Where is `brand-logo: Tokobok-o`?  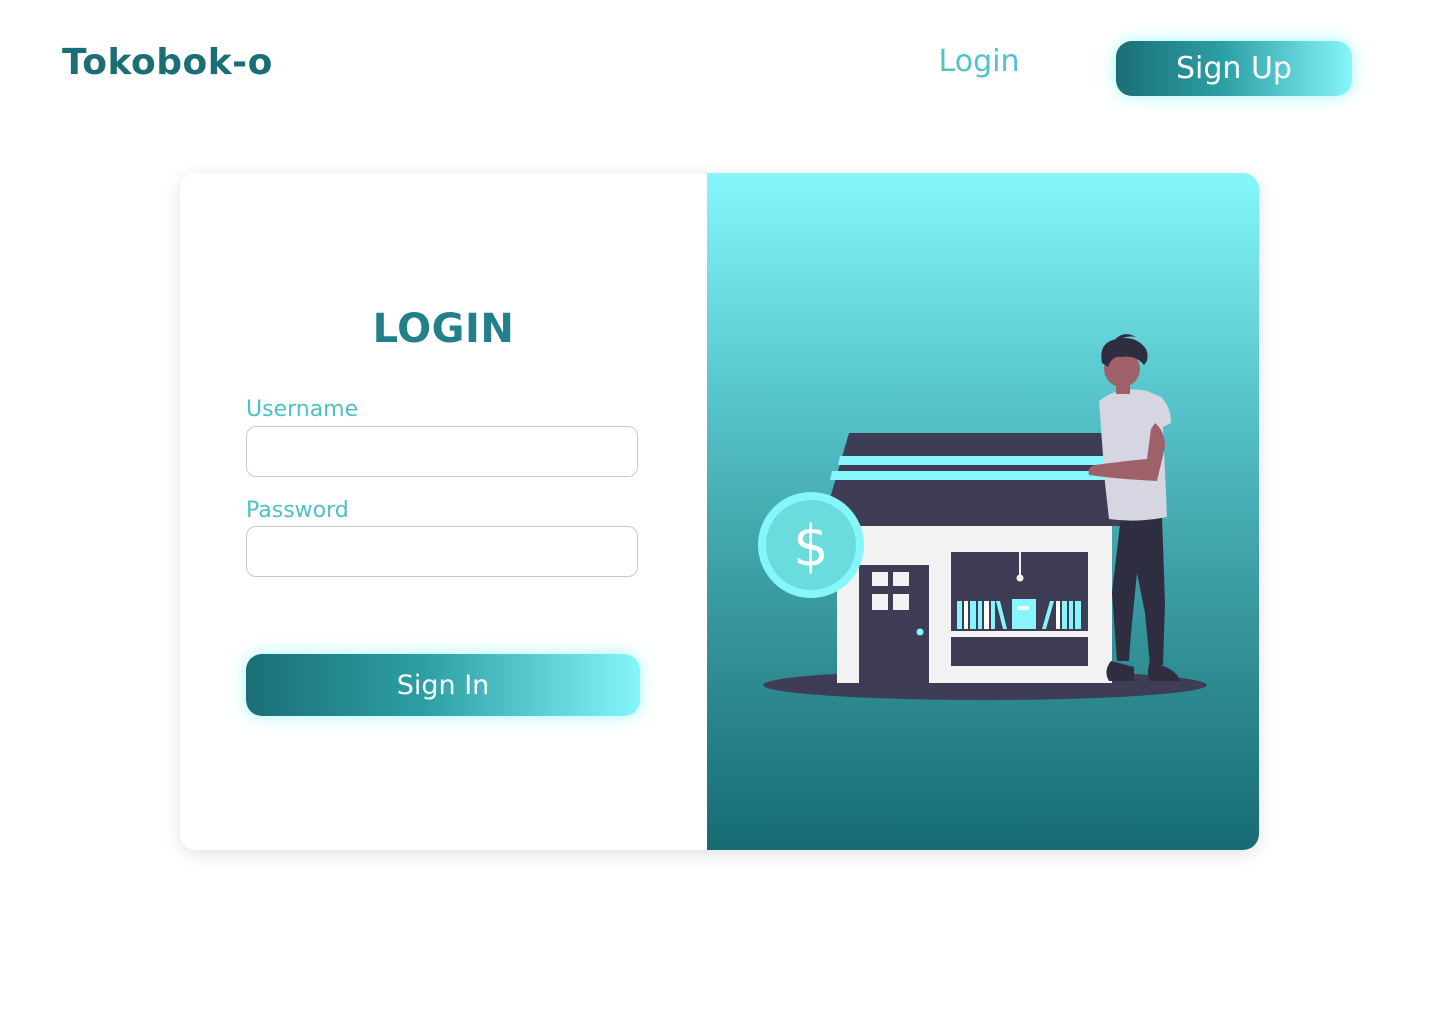
brand-logo: Tokobok-o is located at coordinates (167, 62).